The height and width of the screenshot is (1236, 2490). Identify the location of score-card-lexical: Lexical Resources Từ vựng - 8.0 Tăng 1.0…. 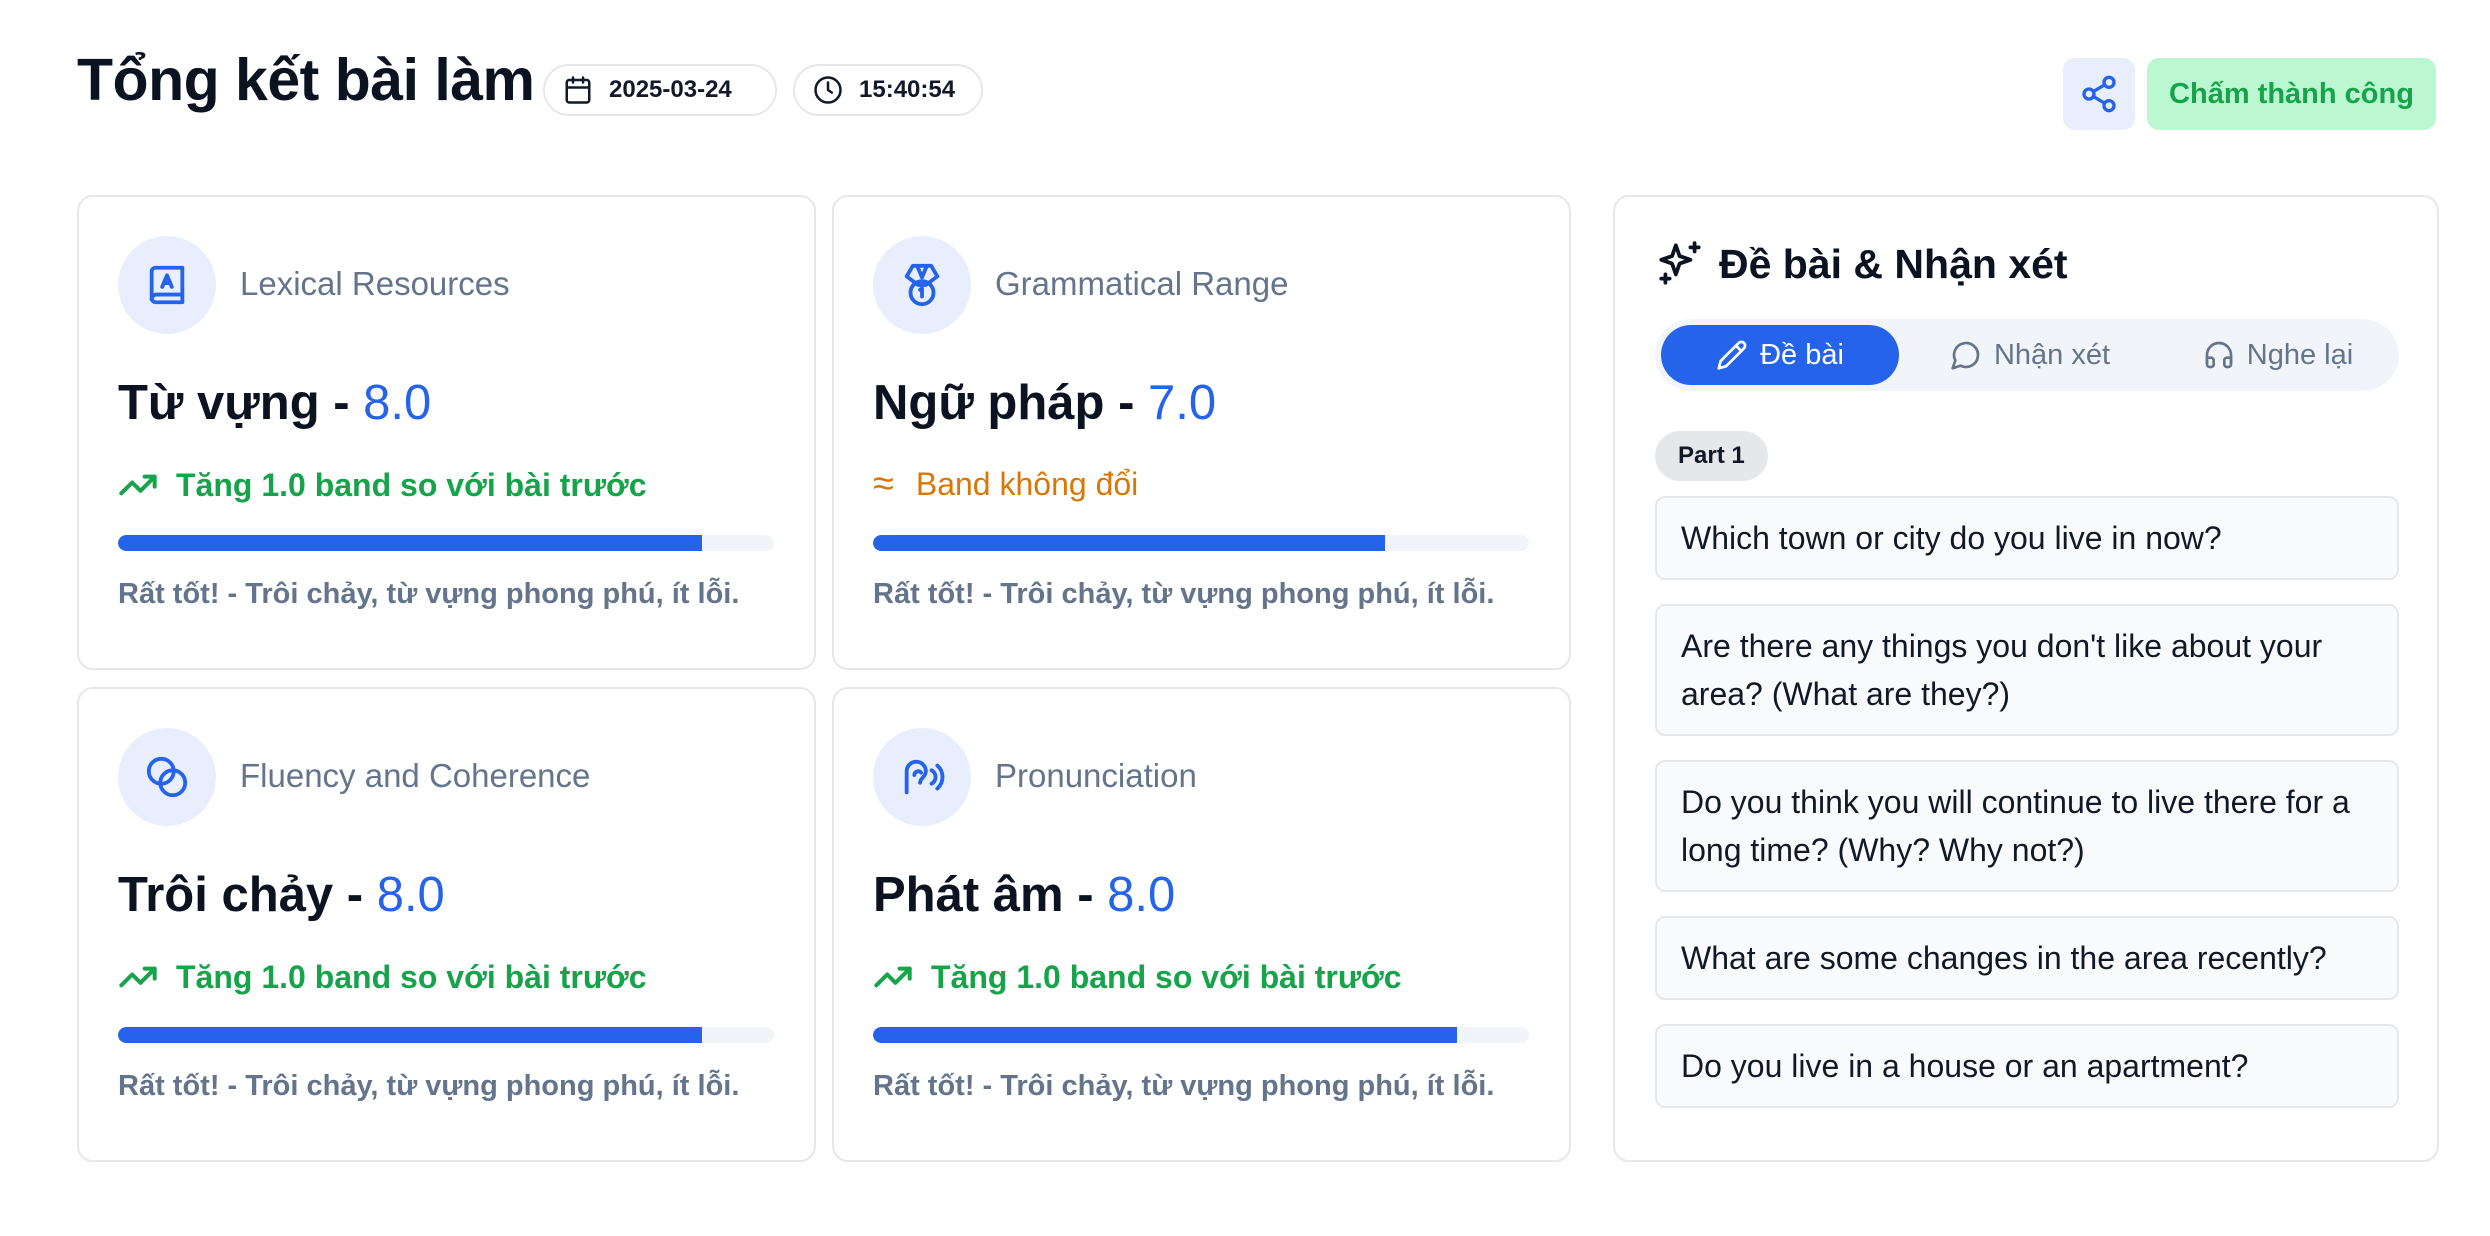
(446, 432).